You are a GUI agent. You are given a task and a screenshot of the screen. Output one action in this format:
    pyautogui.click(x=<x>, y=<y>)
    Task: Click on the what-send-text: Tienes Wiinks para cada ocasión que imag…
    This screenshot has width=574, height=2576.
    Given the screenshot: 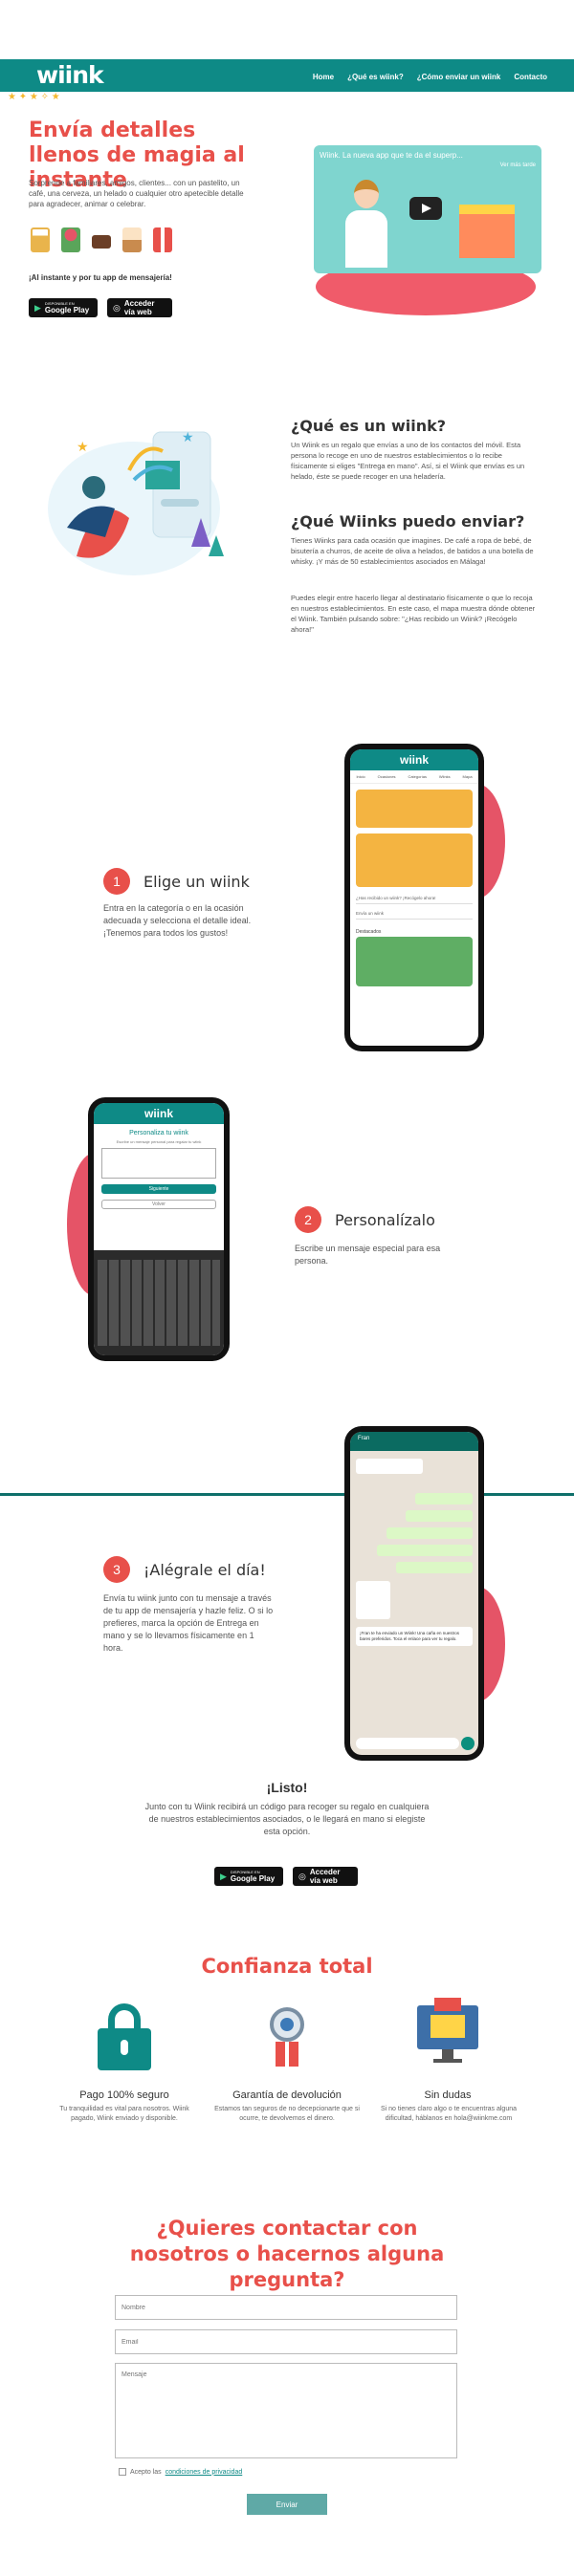 What is the action you would take?
    pyautogui.click(x=412, y=551)
    